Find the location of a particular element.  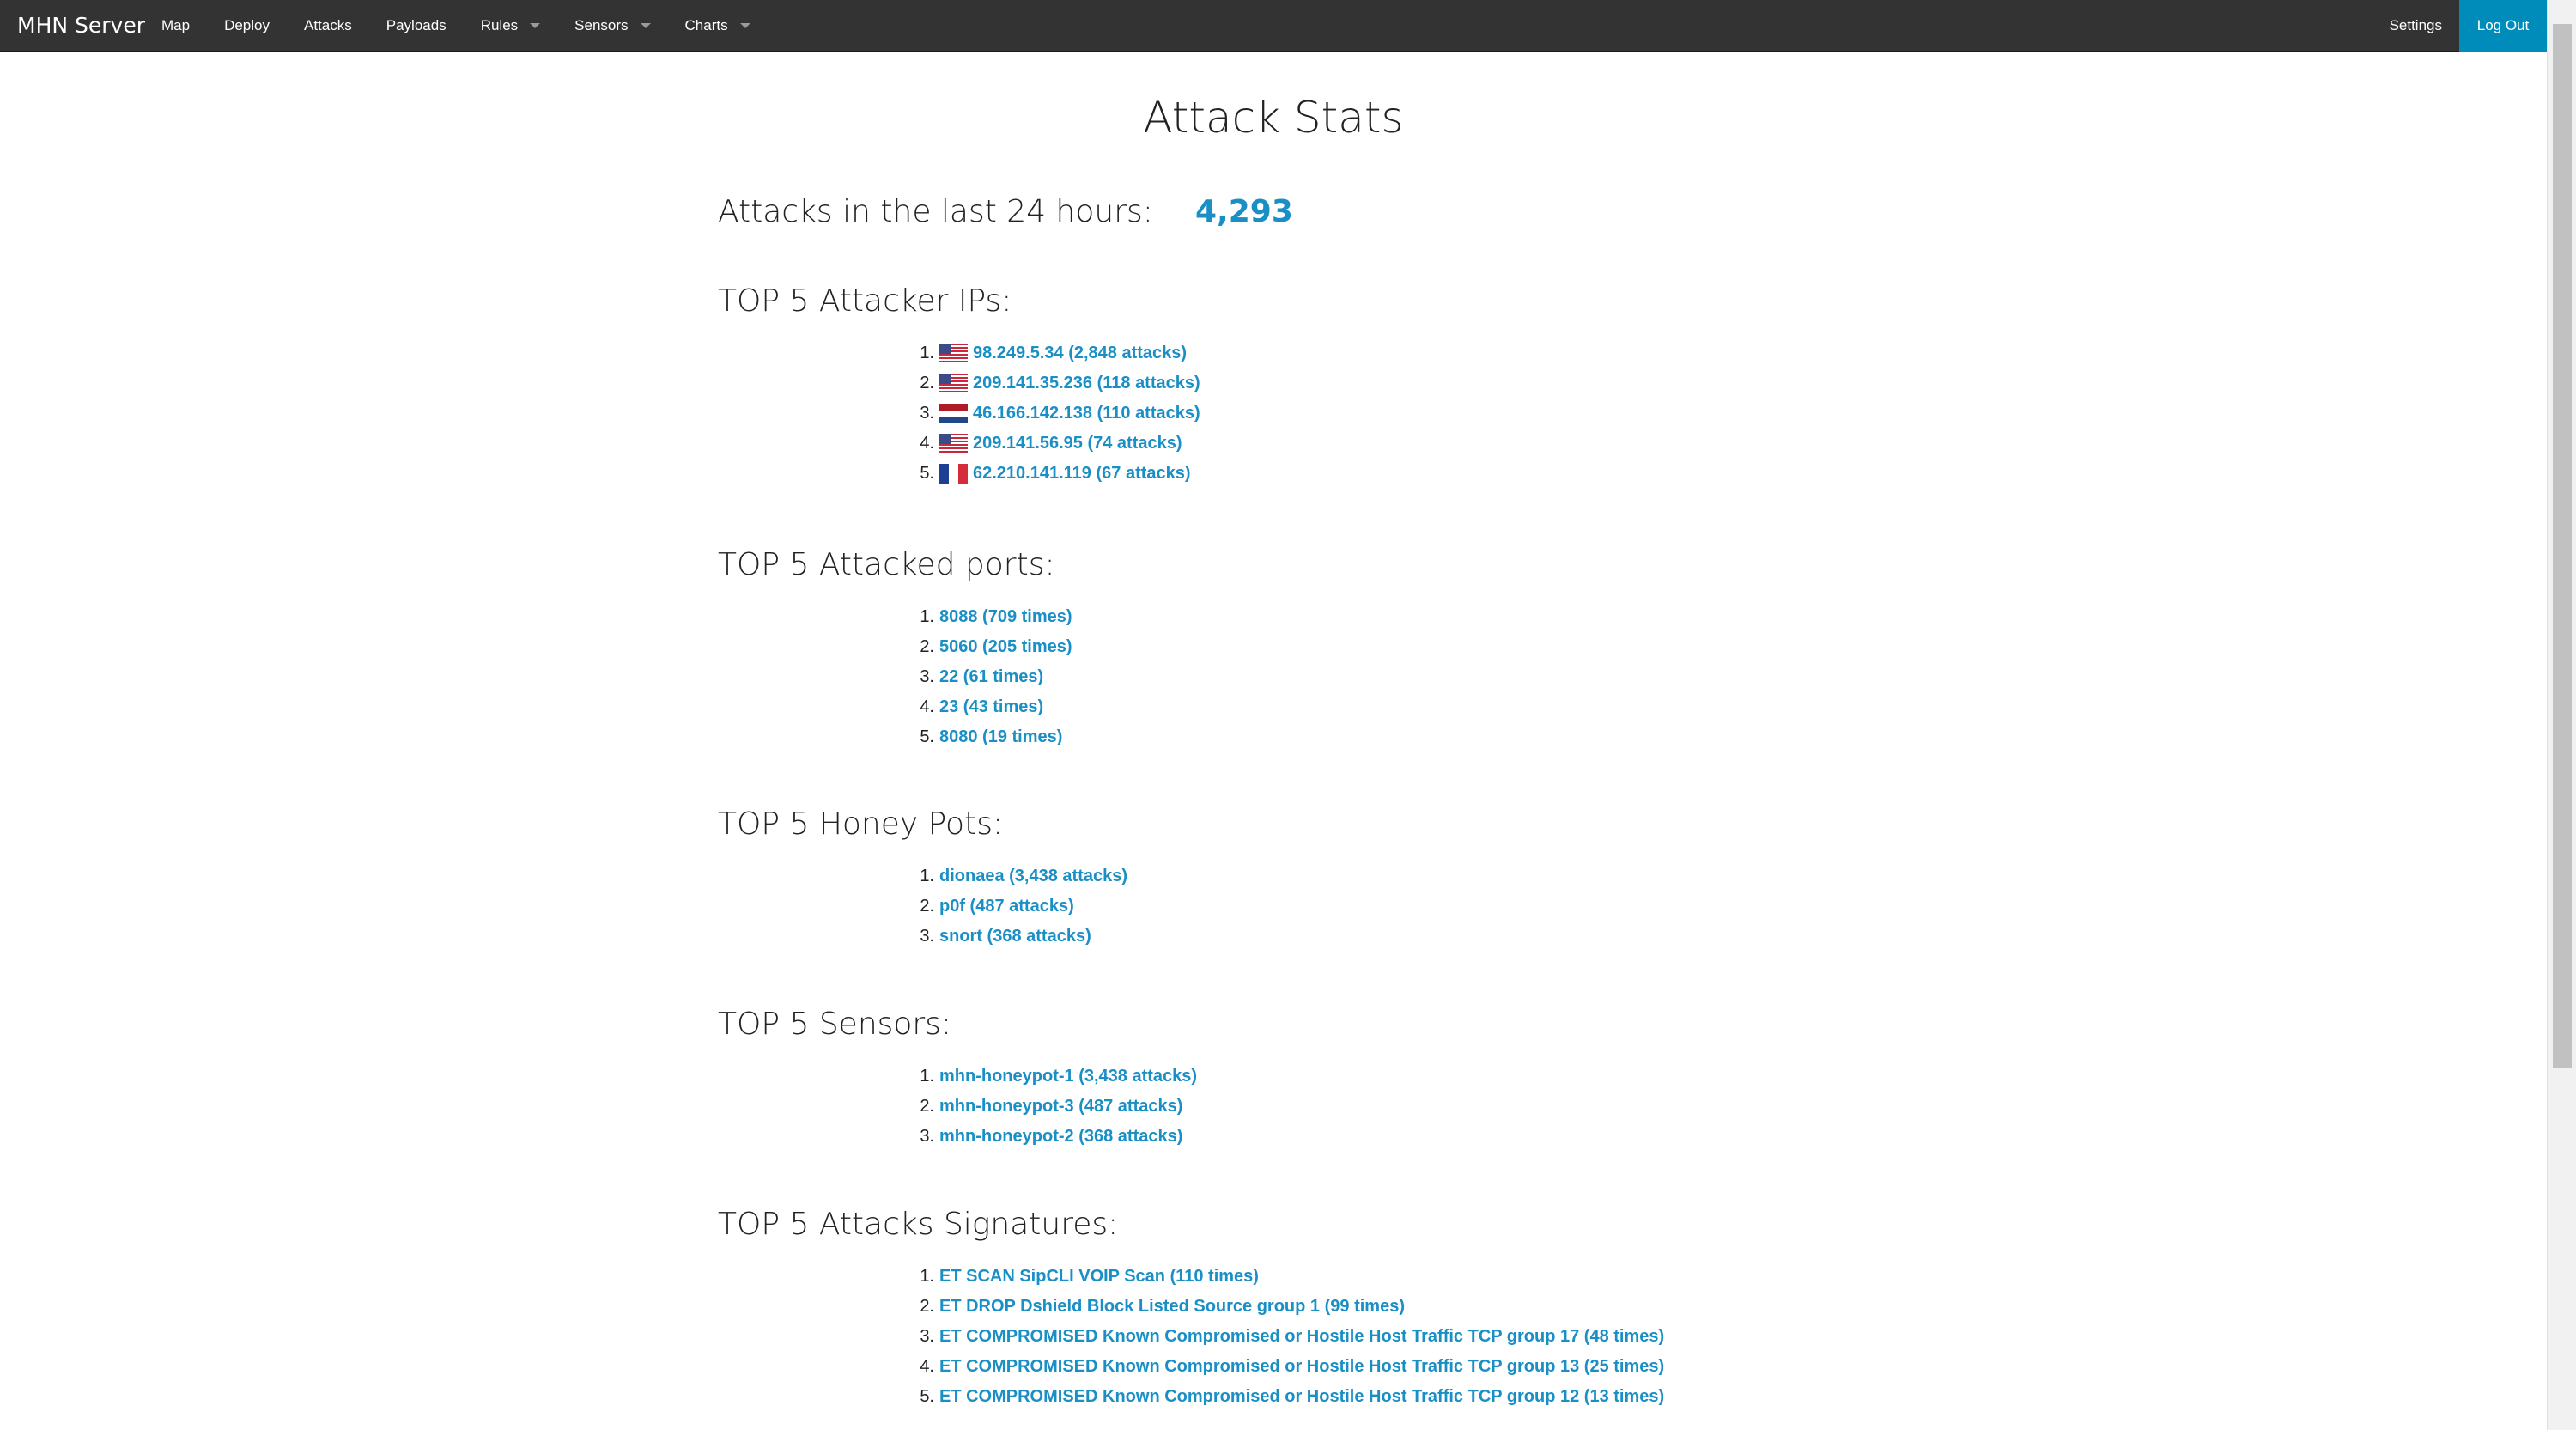

nav-payloads-label: Payloads is located at coordinates (417, 25).